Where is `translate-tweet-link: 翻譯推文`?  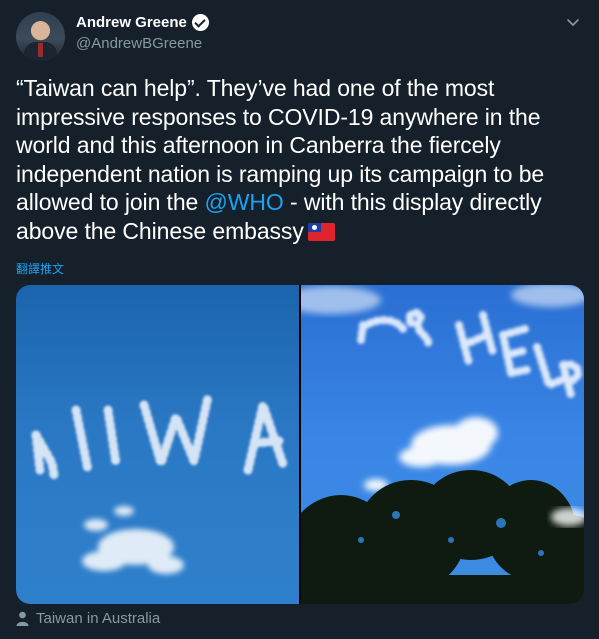 translate-tweet-link: 翻譯推文 is located at coordinates (40, 268).